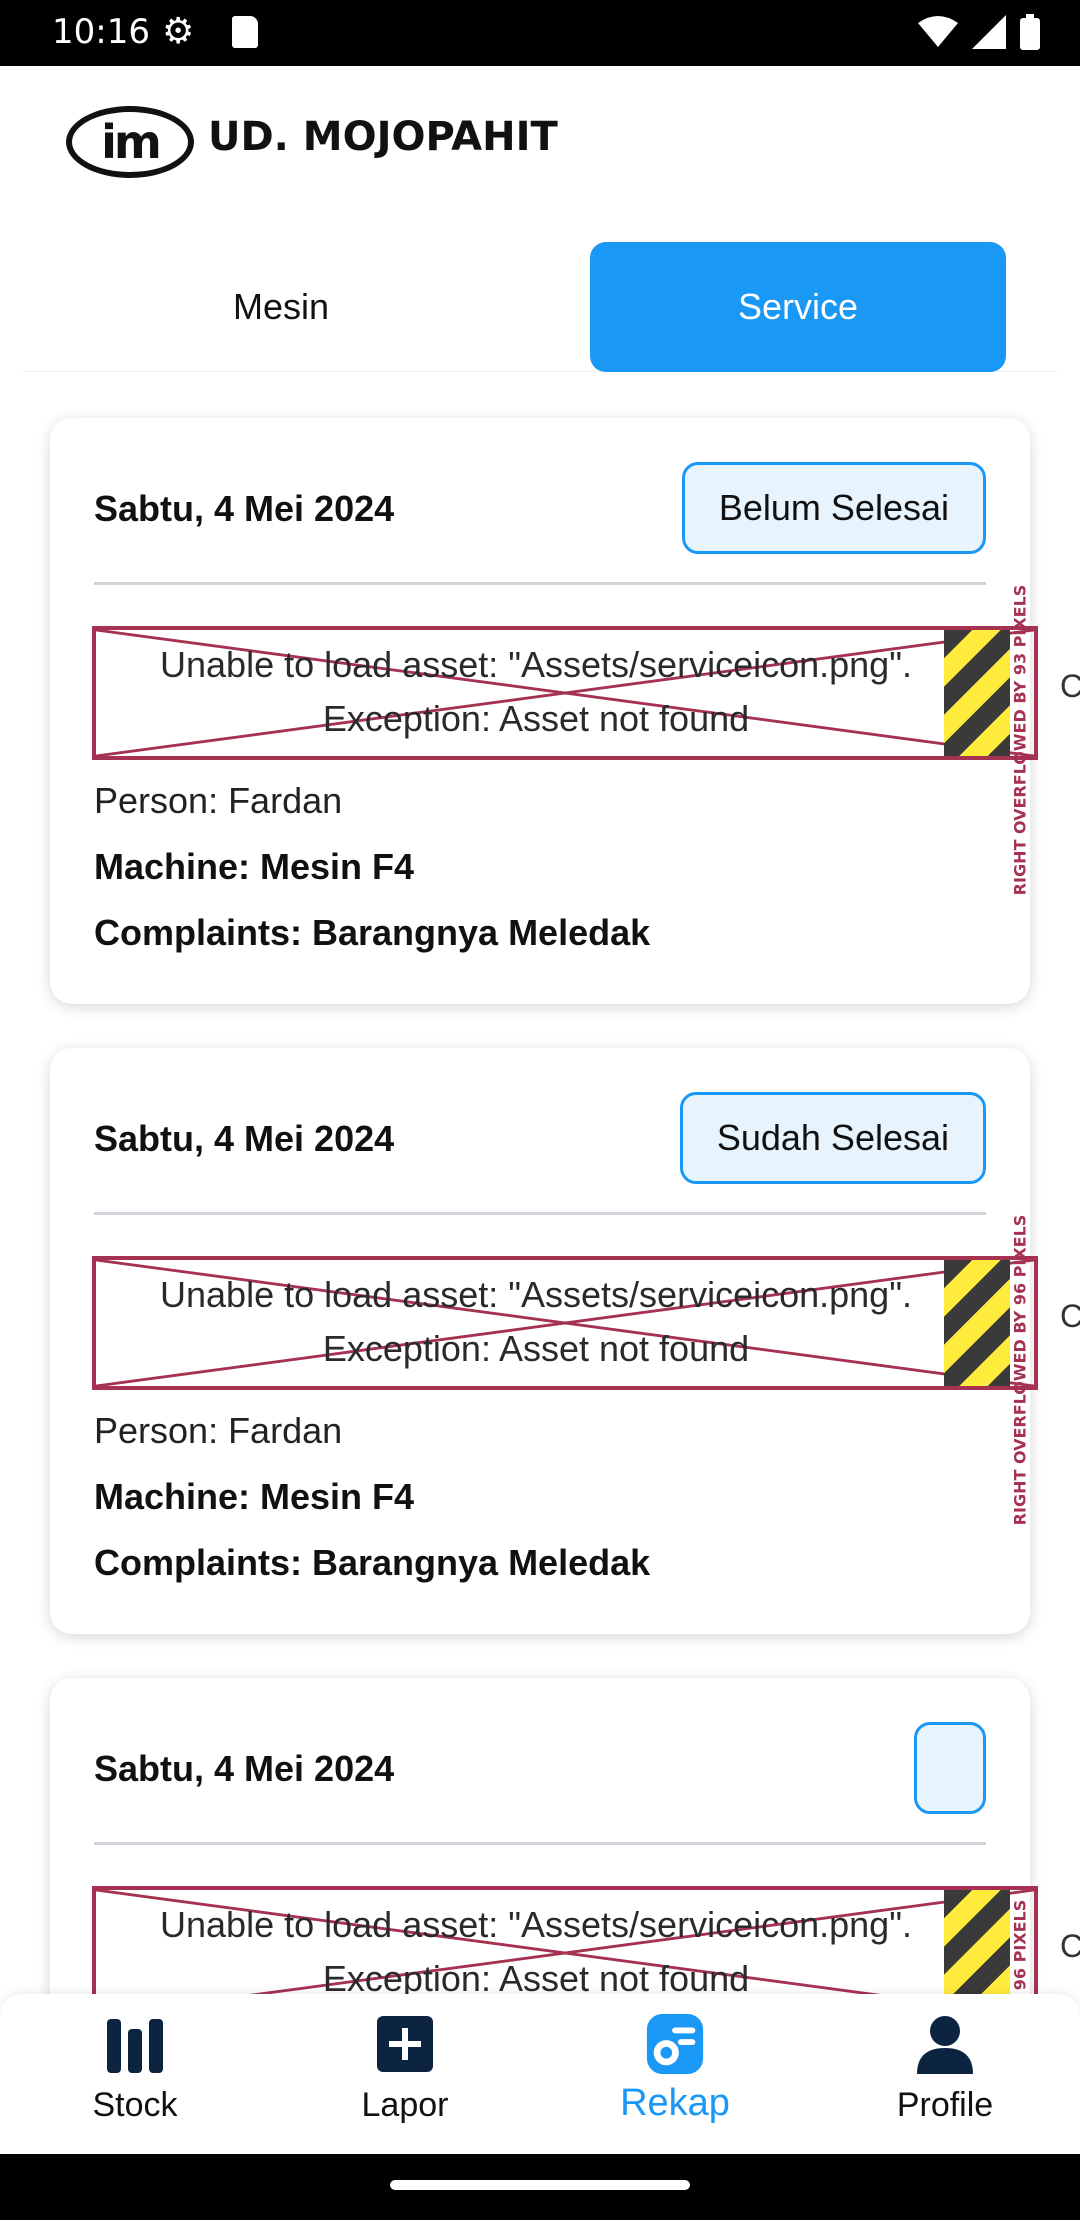  I want to click on overflow-text: FLOWED BY 96 PIXELS, so click(1020, 1947).